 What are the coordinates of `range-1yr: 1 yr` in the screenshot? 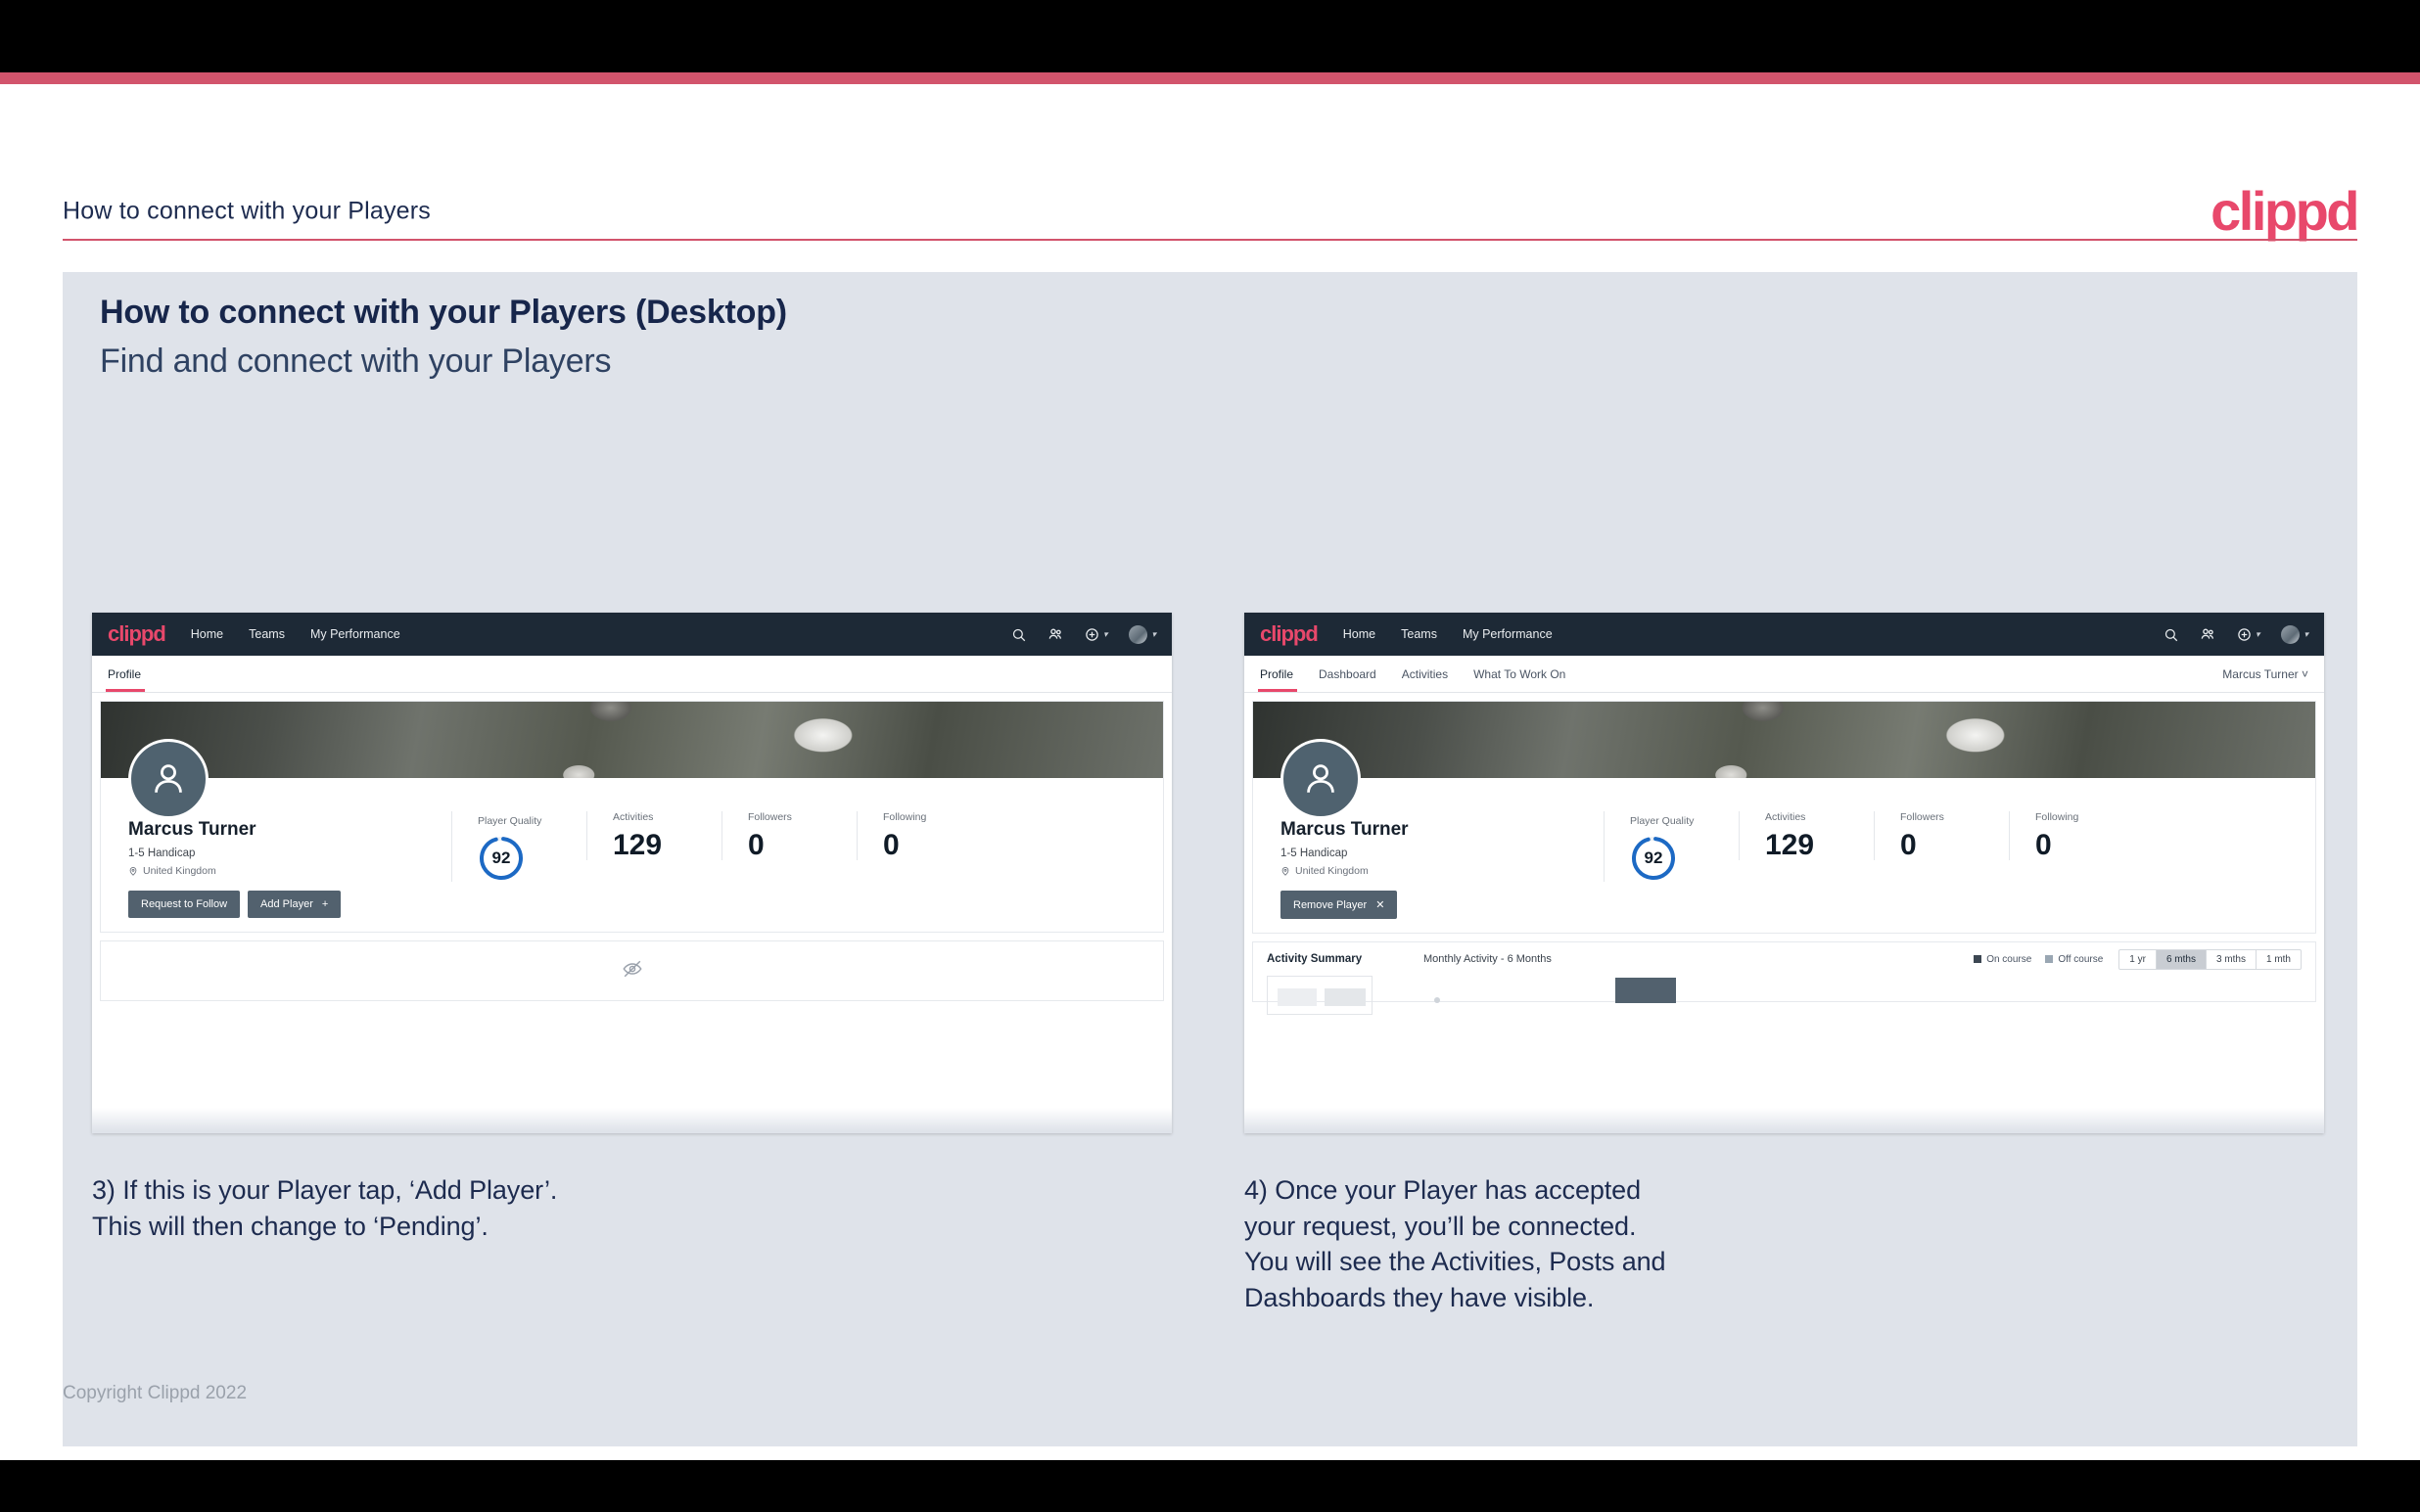 It's located at (2137, 959).